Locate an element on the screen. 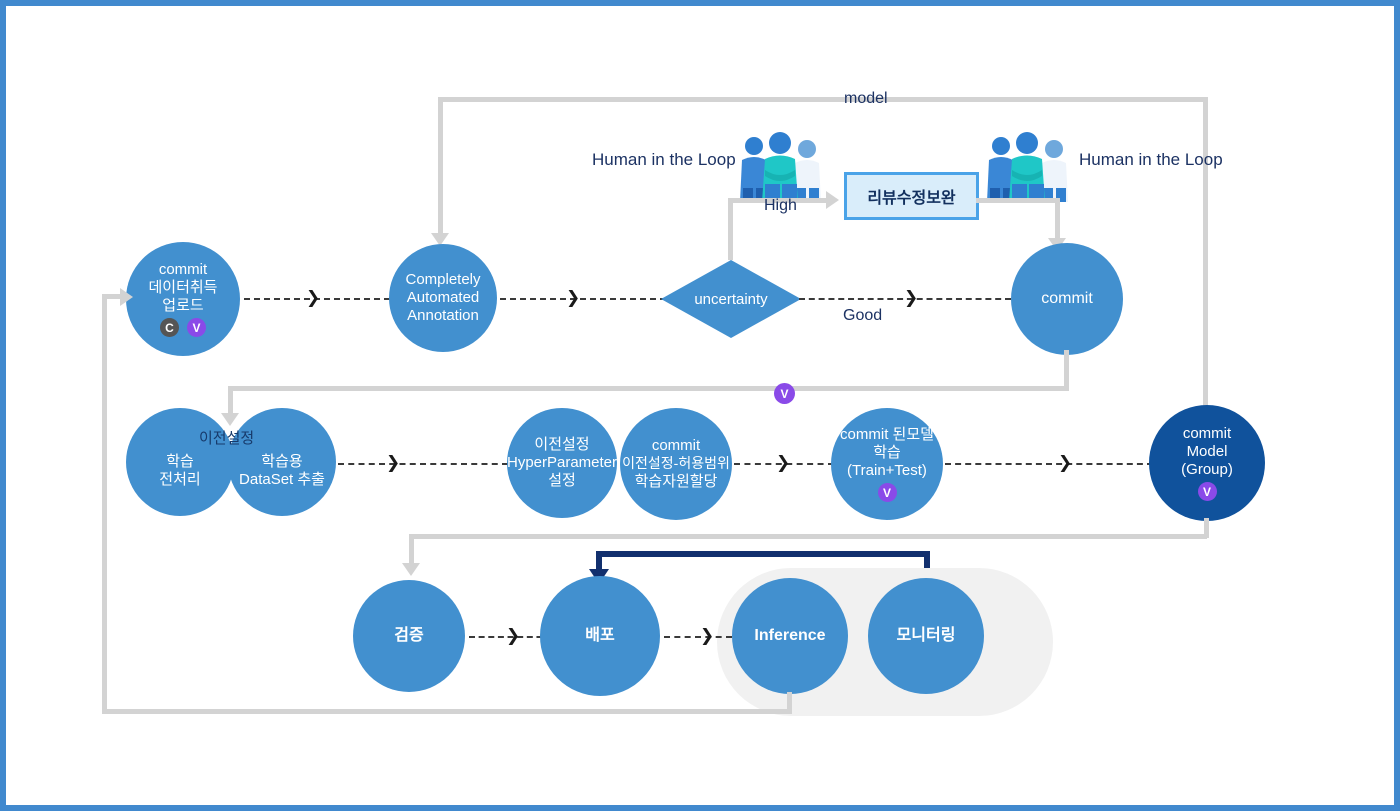 The height and width of the screenshot is (811, 1400). commit-model-group-node: commit Model (Group) V is located at coordinates (1207, 463).